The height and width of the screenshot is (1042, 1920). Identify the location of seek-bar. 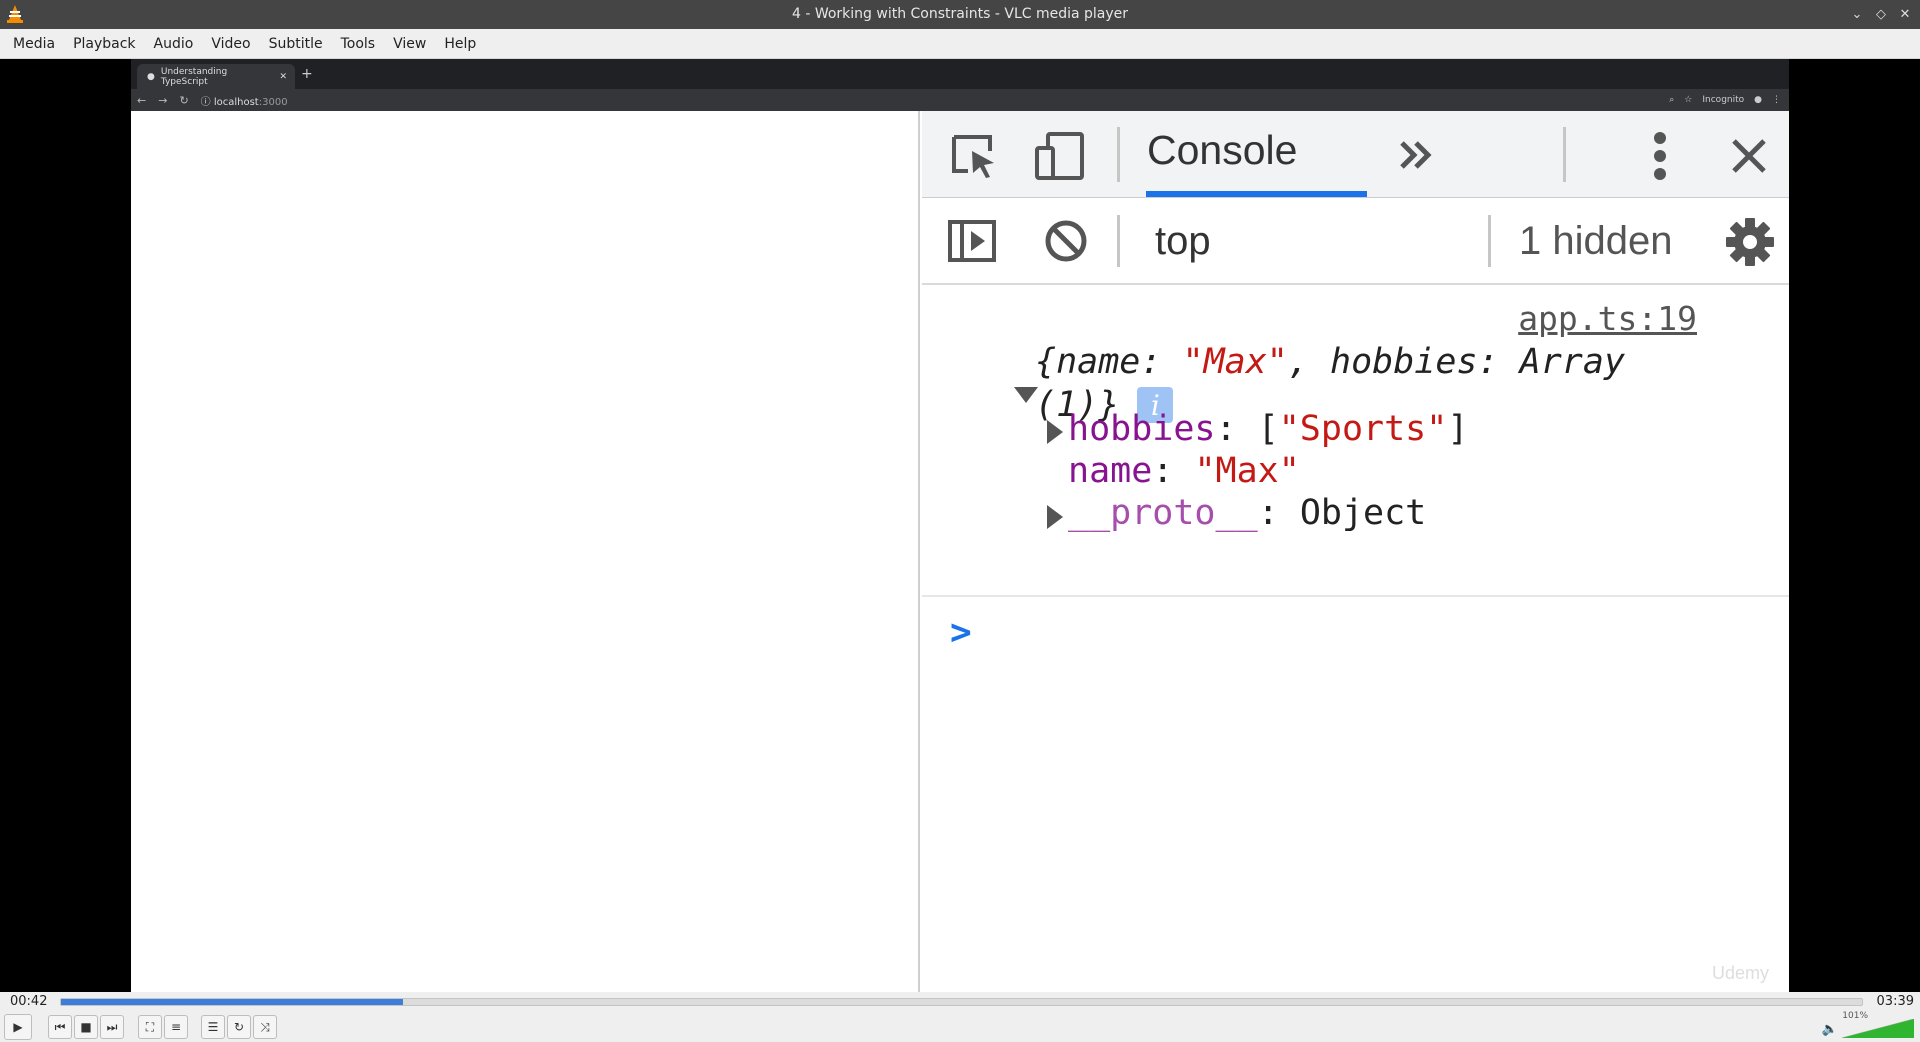
(961, 1002).